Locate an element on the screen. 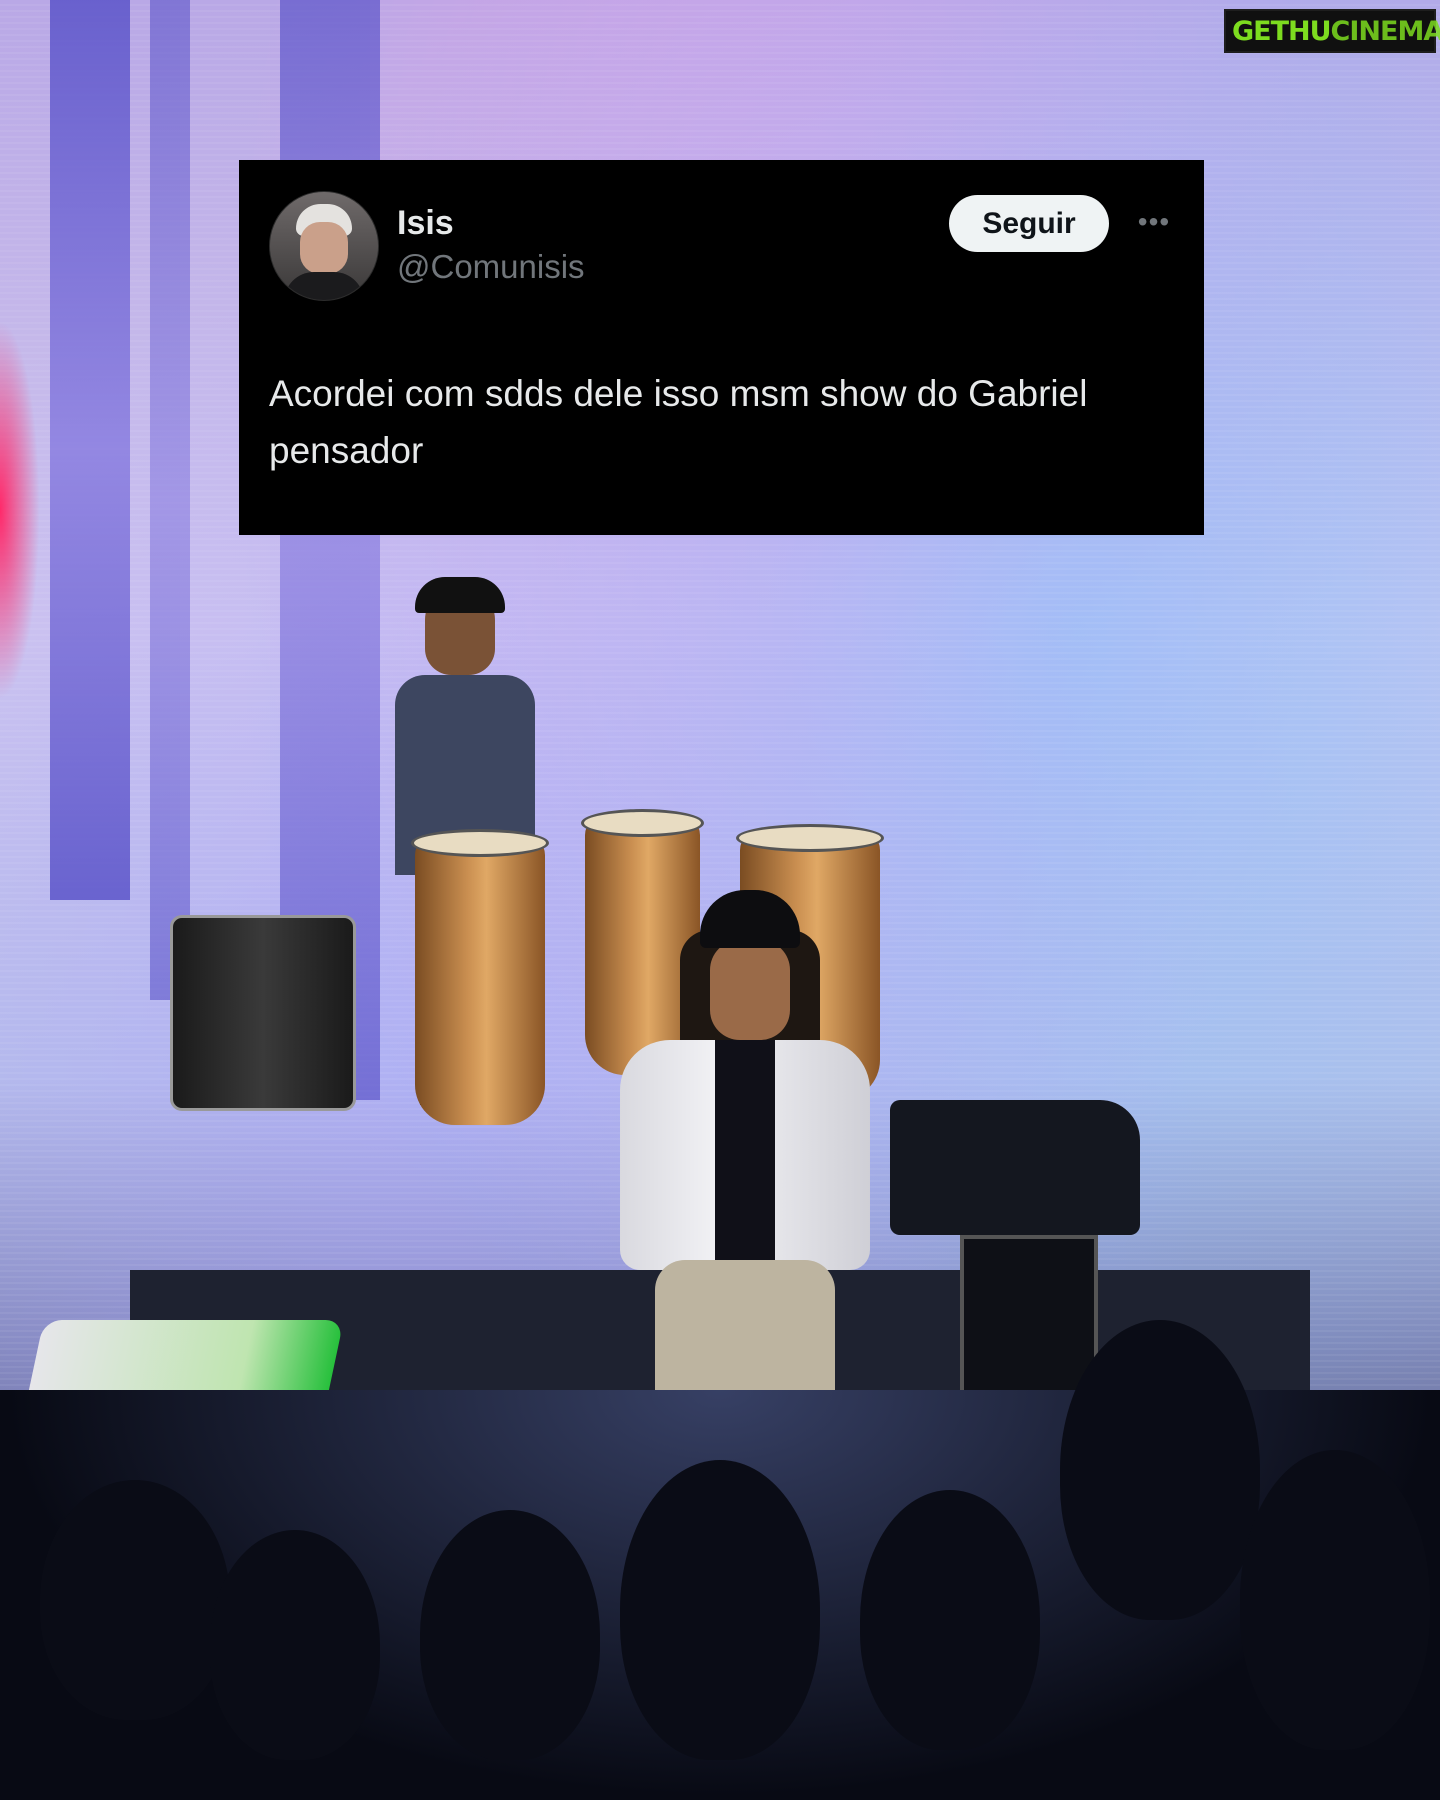  author-name: Isis is located at coordinates (425, 223).